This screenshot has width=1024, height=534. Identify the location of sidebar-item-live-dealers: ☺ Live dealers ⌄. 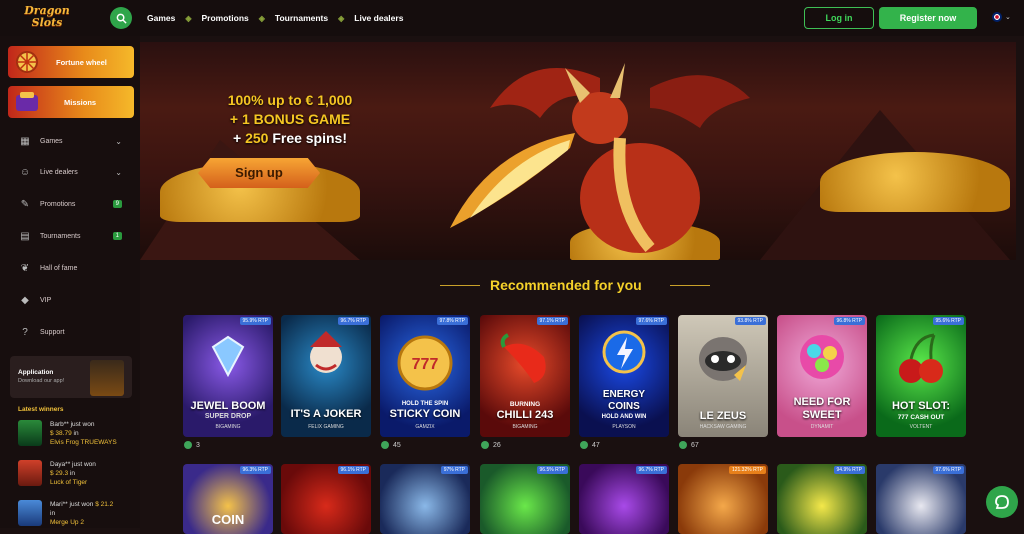
(74, 172).